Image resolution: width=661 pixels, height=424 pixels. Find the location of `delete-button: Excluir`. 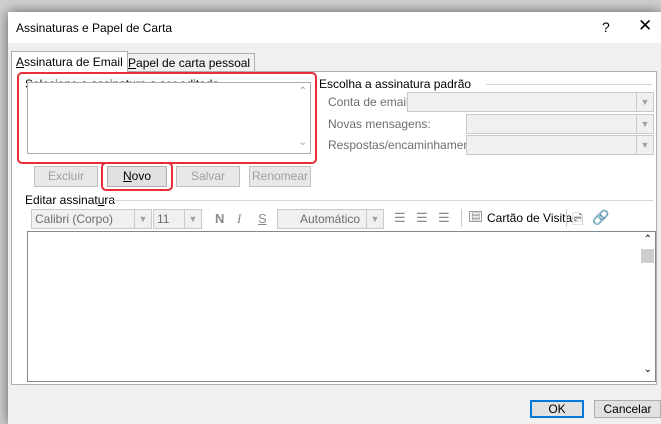

delete-button: Excluir is located at coordinates (66, 176).